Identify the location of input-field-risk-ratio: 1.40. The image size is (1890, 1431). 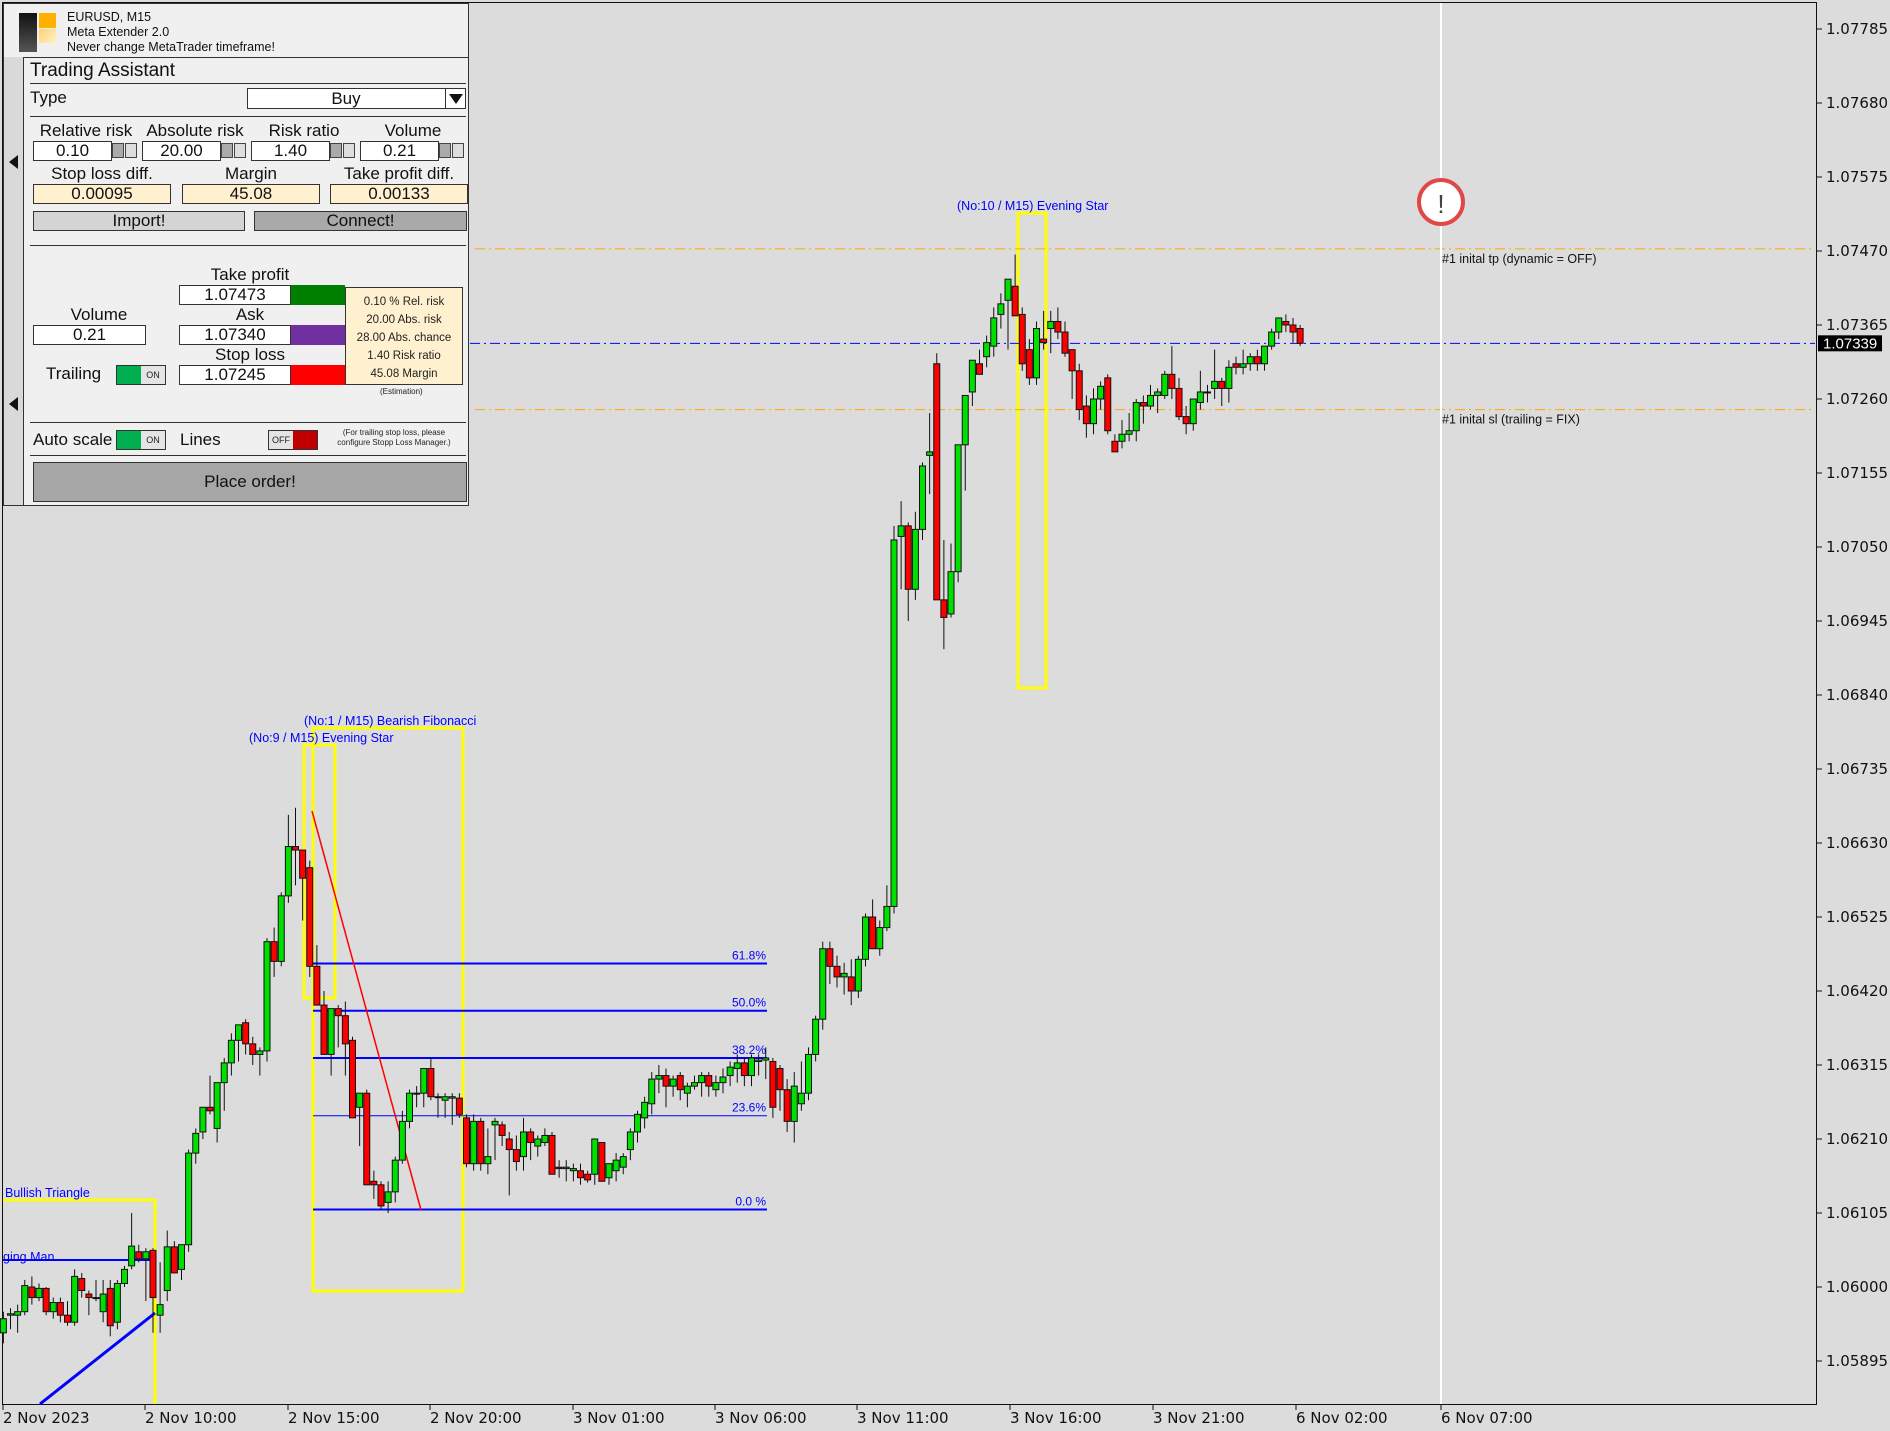
(290, 151).